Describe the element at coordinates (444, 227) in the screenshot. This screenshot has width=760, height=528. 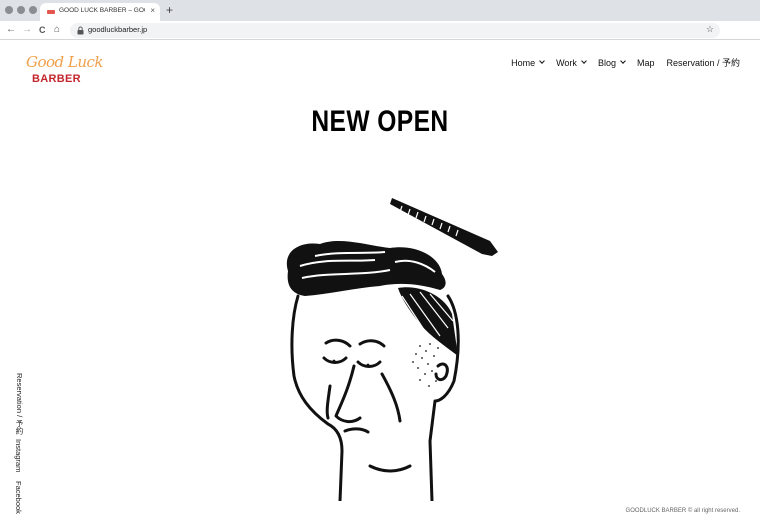
I see `comb-icon` at that location.